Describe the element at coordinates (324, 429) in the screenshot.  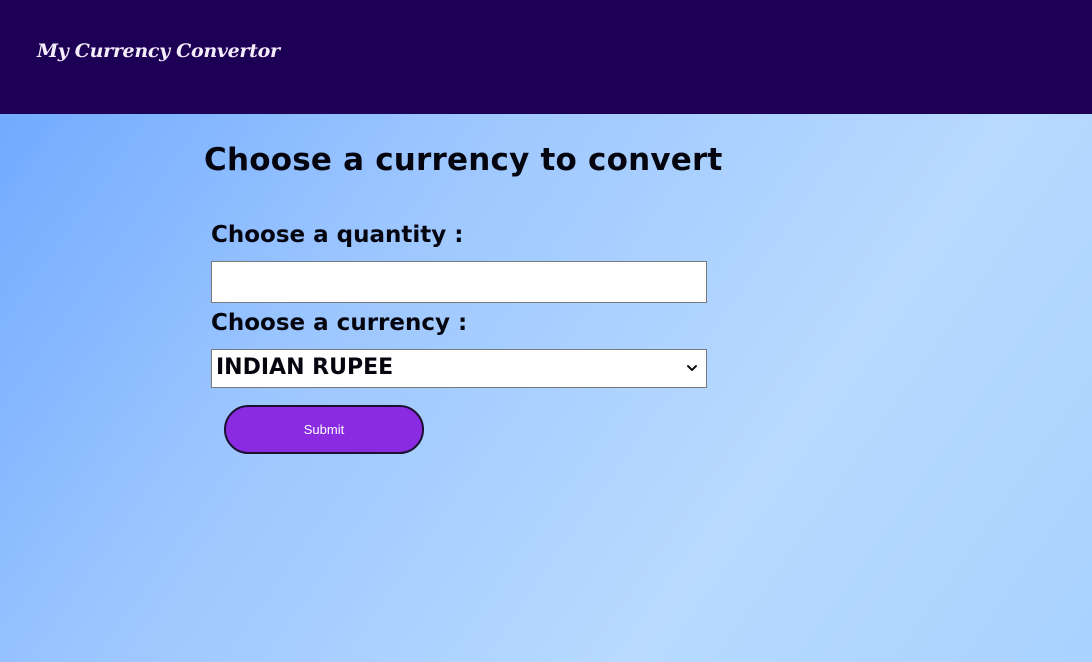
I see `submit-button: Submit` at that location.